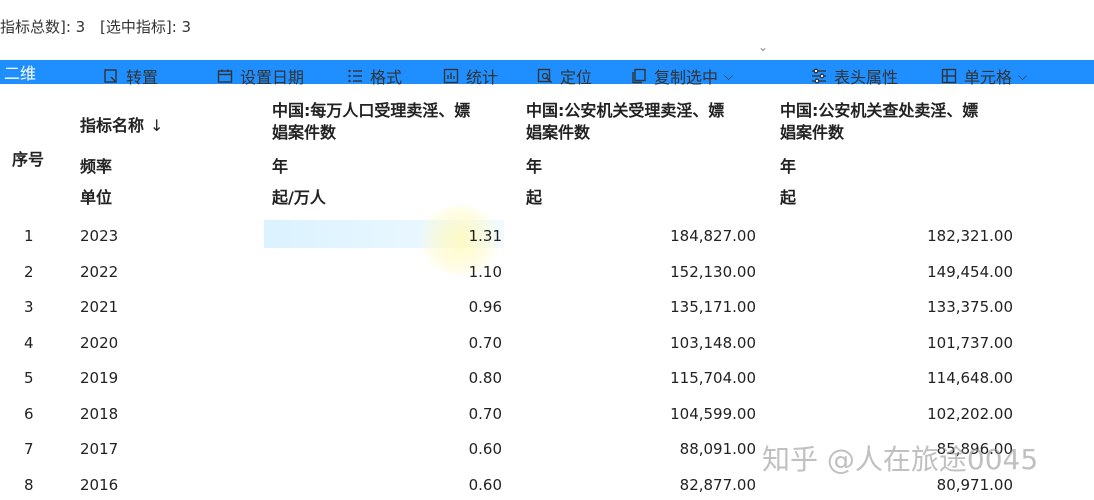 The height and width of the screenshot is (500, 1094). What do you see at coordinates (641, 449) in the screenshot?
I see `cell-v2: 88,091.00` at bounding box center [641, 449].